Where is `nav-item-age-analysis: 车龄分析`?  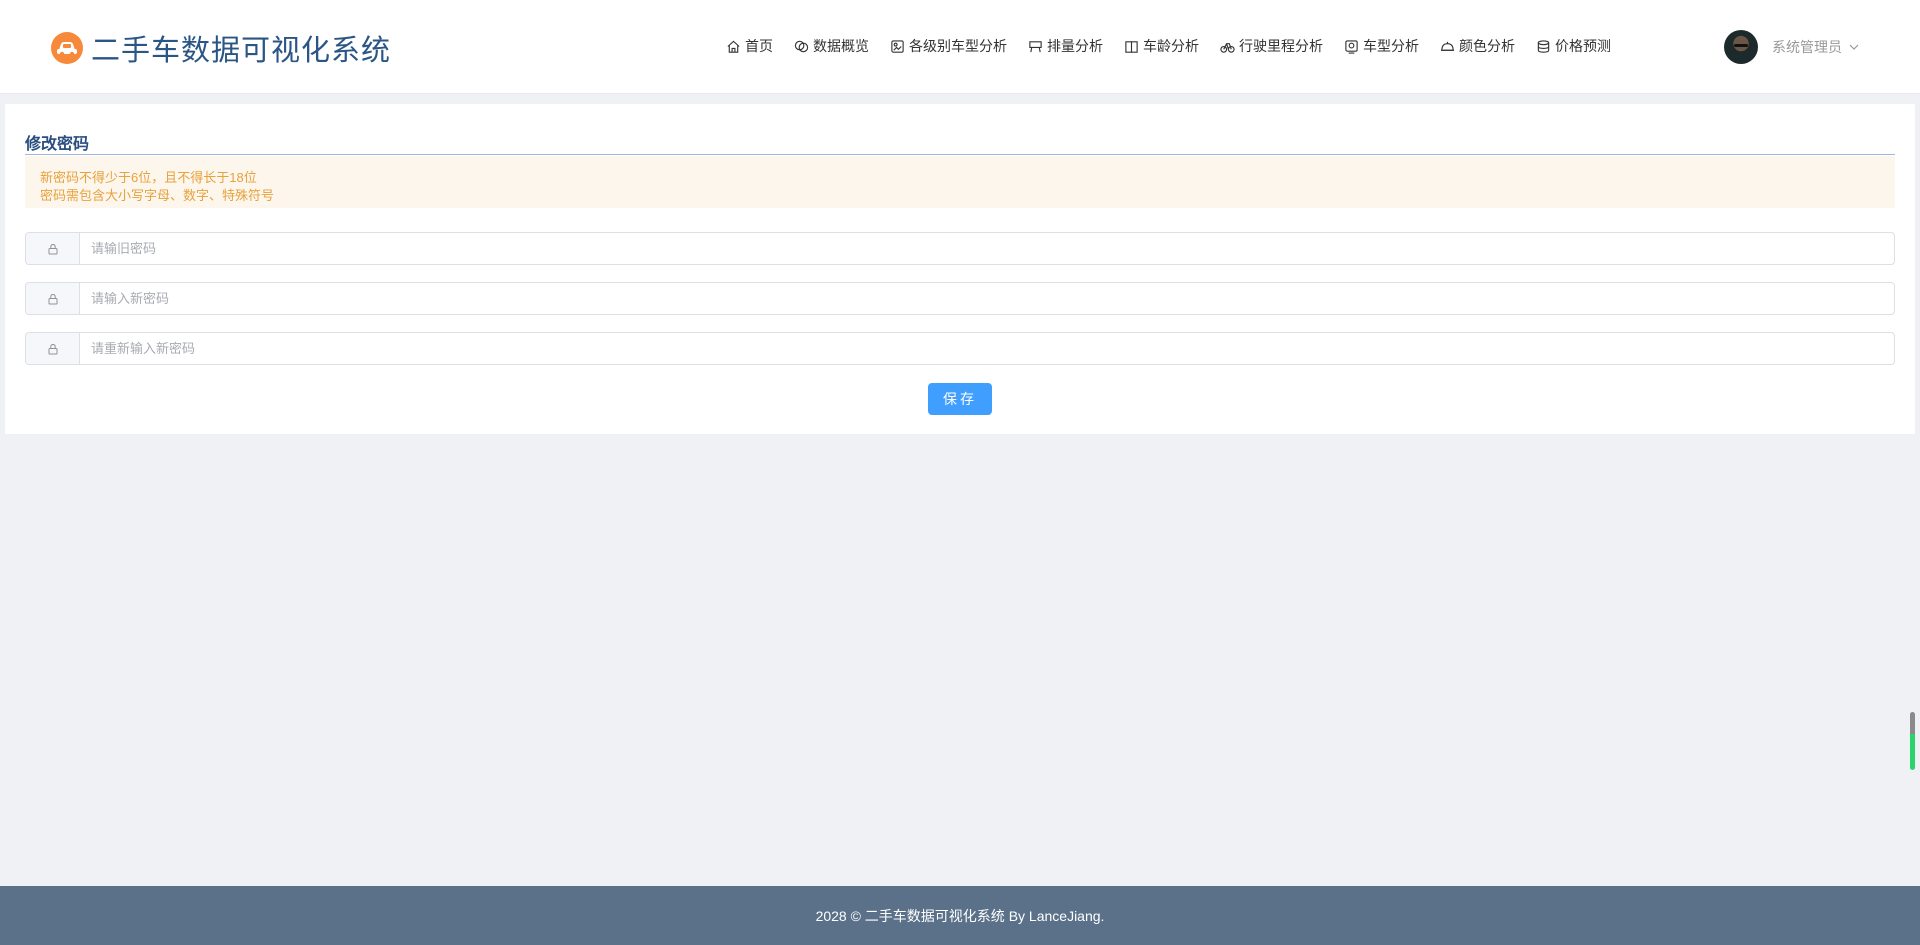
nav-item-age-analysis: 车龄分析 is located at coordinates (1161, 46).